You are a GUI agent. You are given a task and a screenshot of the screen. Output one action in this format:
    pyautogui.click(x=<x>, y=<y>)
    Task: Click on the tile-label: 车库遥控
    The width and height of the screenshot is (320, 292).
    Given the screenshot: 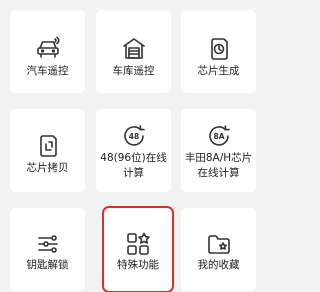 What is the action you would take?
    pyautogui.click(x=133, y=71)
    